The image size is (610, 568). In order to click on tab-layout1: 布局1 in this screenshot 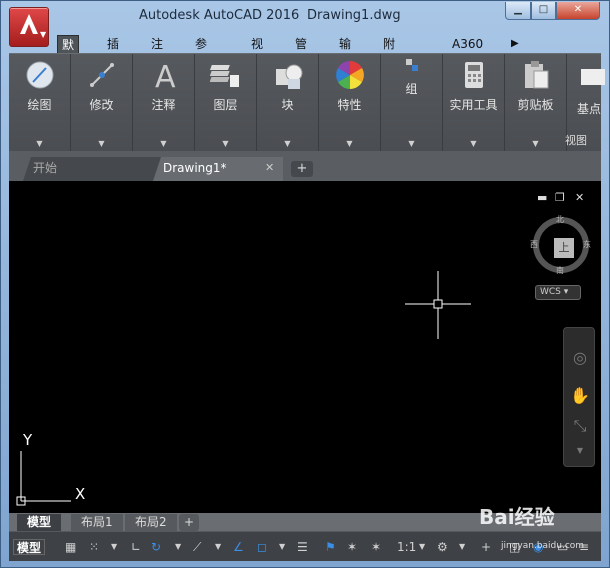, I will do `click(97, 522)`.